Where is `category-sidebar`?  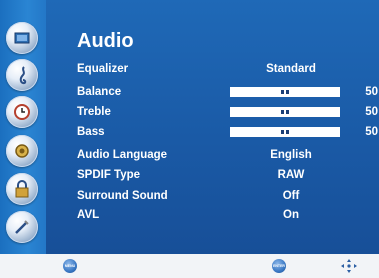 category-sidebar is located at coordinates (23, 127).